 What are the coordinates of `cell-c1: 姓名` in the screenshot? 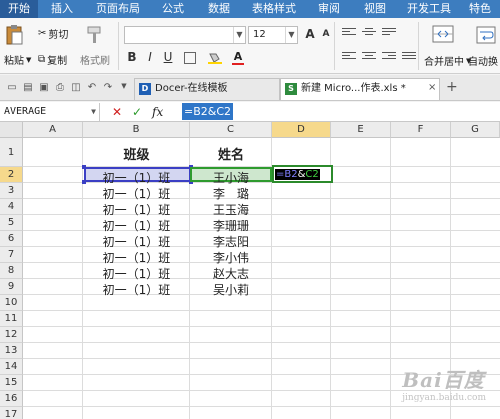 It's located at (231, 153).